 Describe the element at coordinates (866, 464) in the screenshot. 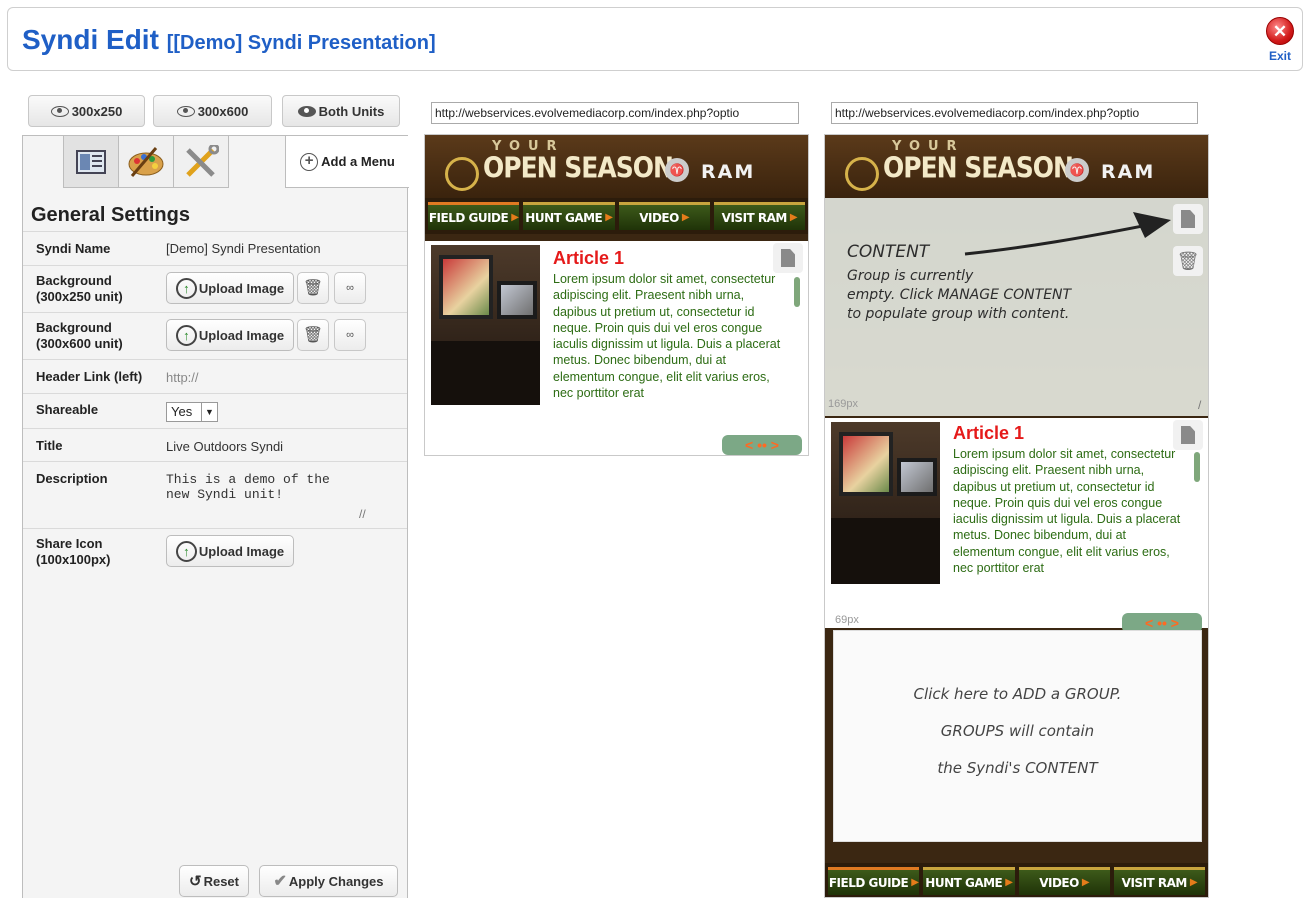

I see `photo-frame` at that location.